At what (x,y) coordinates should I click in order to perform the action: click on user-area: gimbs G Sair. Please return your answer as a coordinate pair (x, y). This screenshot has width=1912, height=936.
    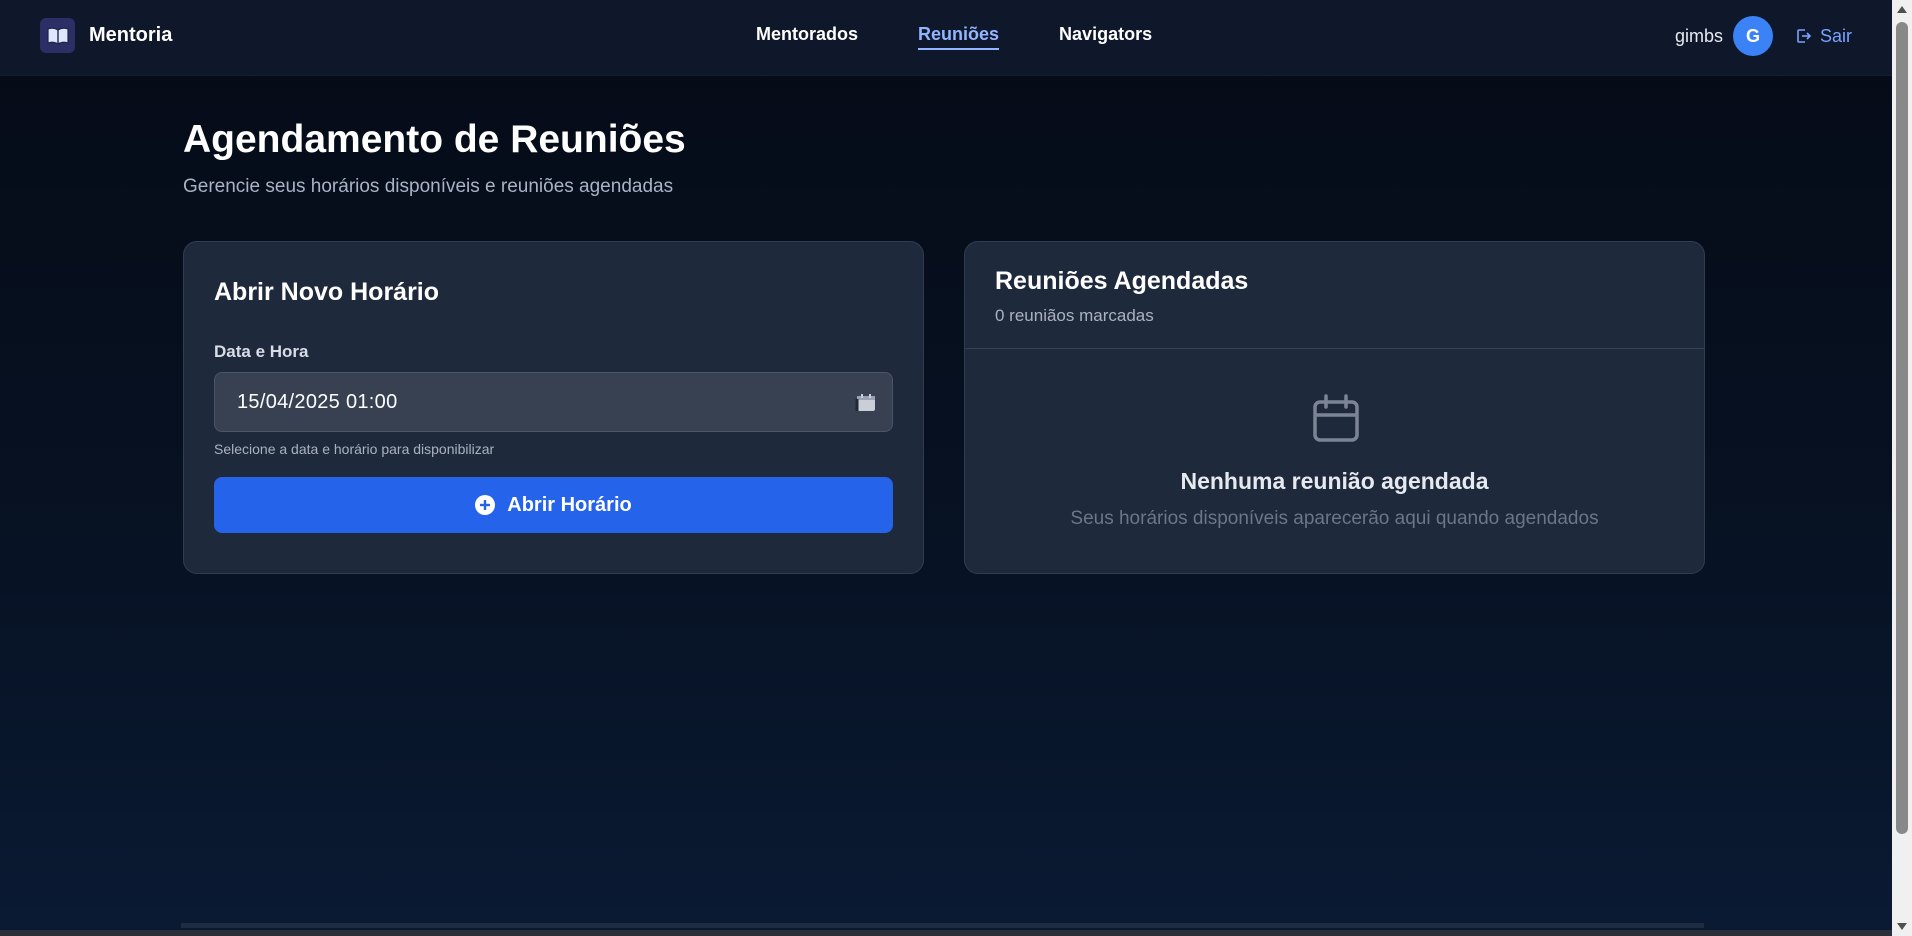
    Looking at the image, I should click on (1763, 36).